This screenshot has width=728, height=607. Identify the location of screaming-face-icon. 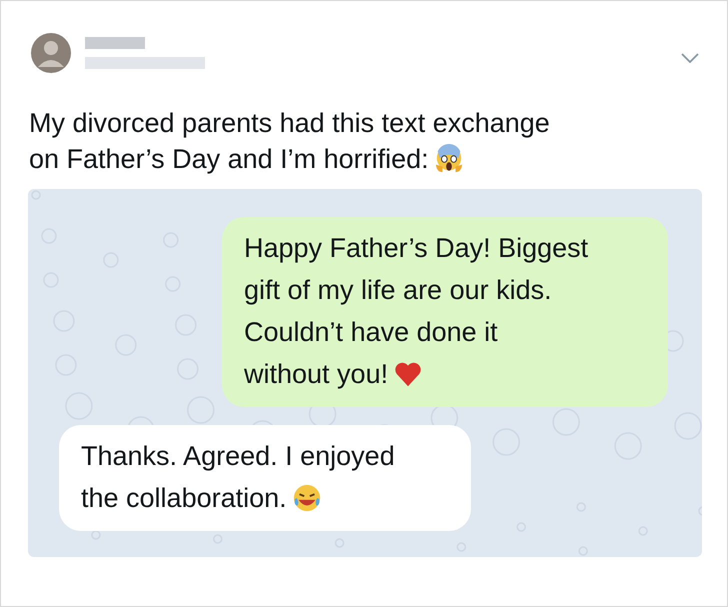
(449, 159).